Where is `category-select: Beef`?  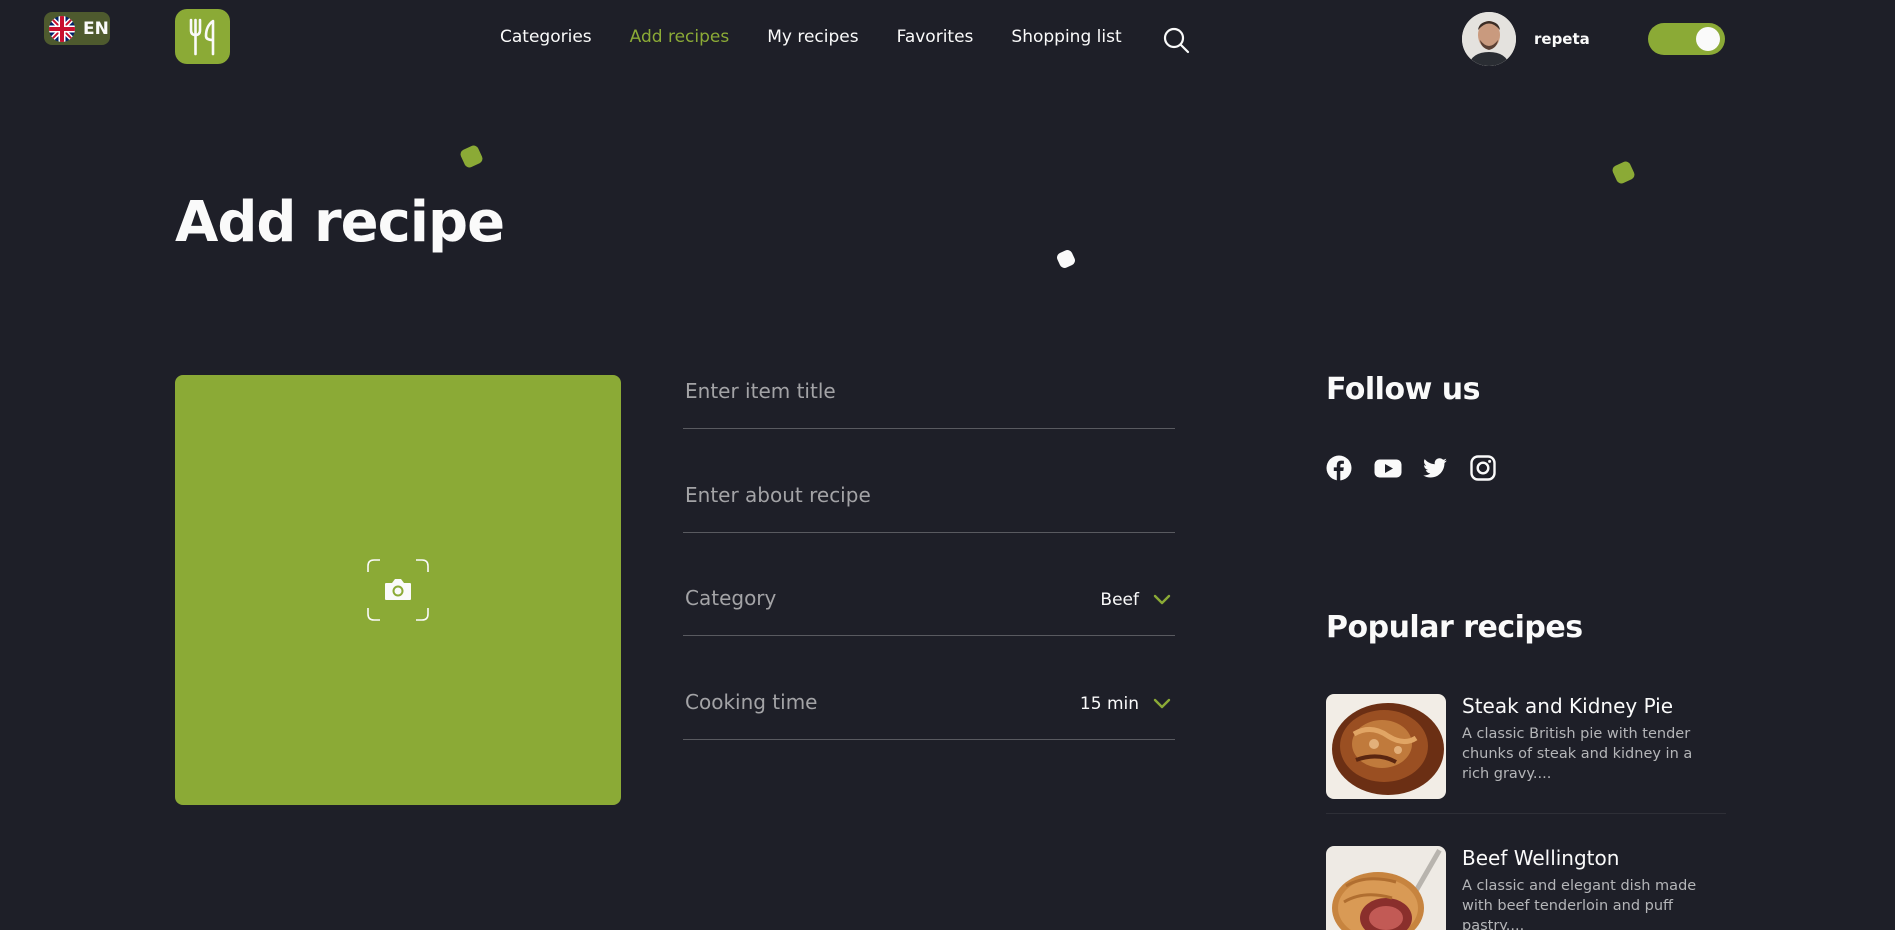
category-select: Beef is located at coordinates (1137, 600).